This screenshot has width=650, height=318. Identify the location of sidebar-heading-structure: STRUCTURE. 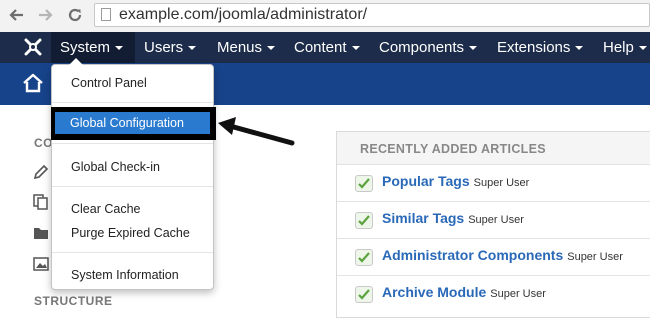
(73, 301).